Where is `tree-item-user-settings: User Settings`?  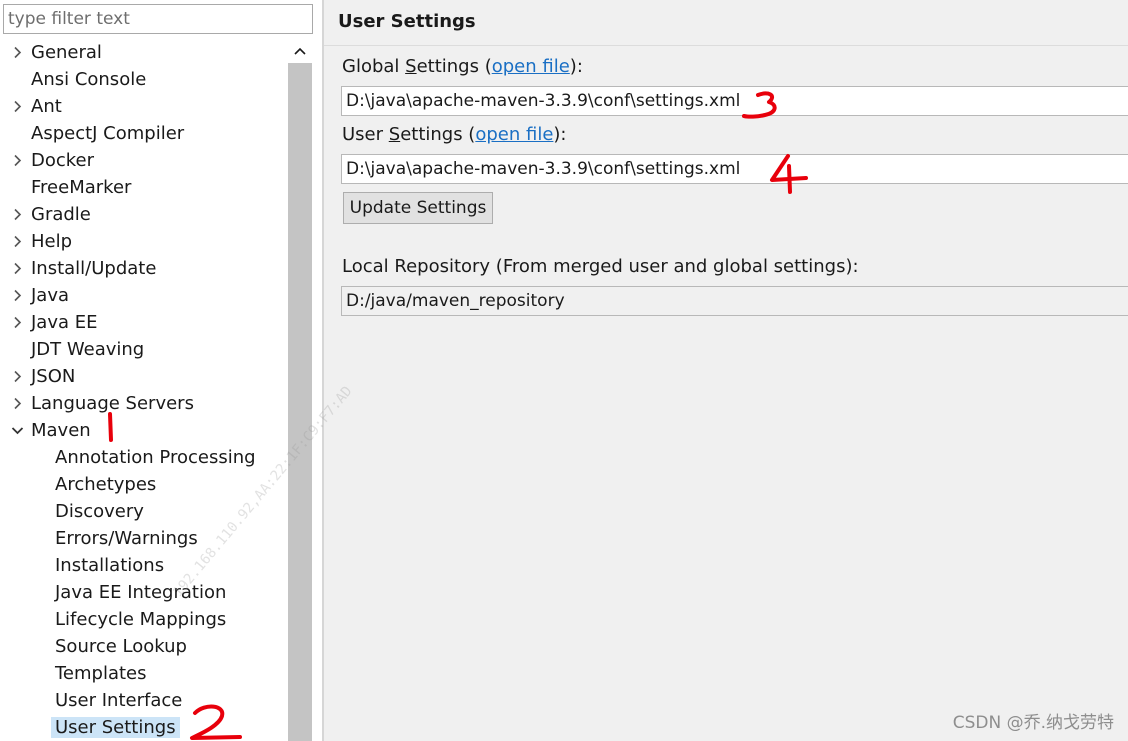
tree-item-user-settings: User Settings is located at coordinates (144, 727).